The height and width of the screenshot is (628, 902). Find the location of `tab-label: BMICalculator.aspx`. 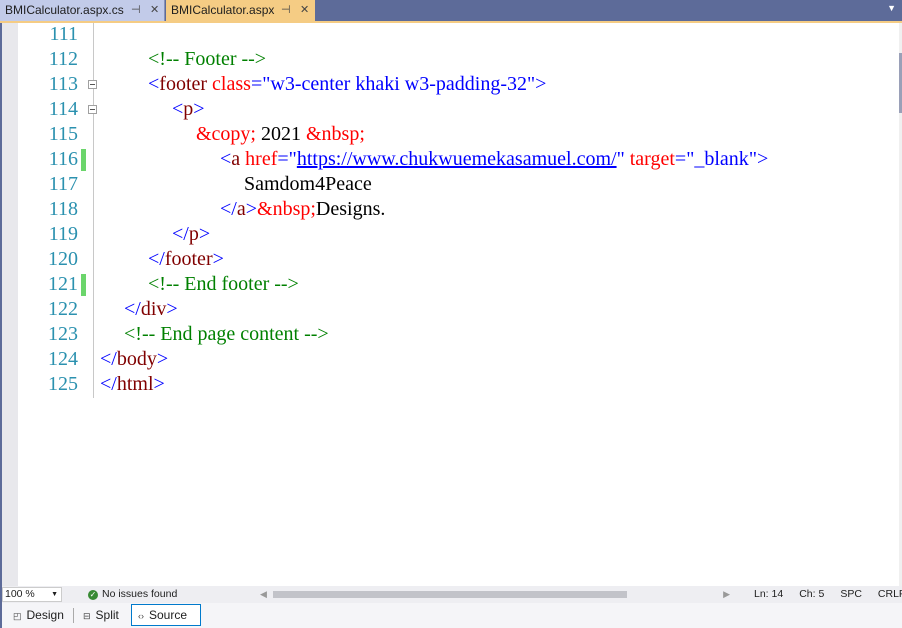

tab-label: BMICalculator.aspx is located at coordinates (223, 10).